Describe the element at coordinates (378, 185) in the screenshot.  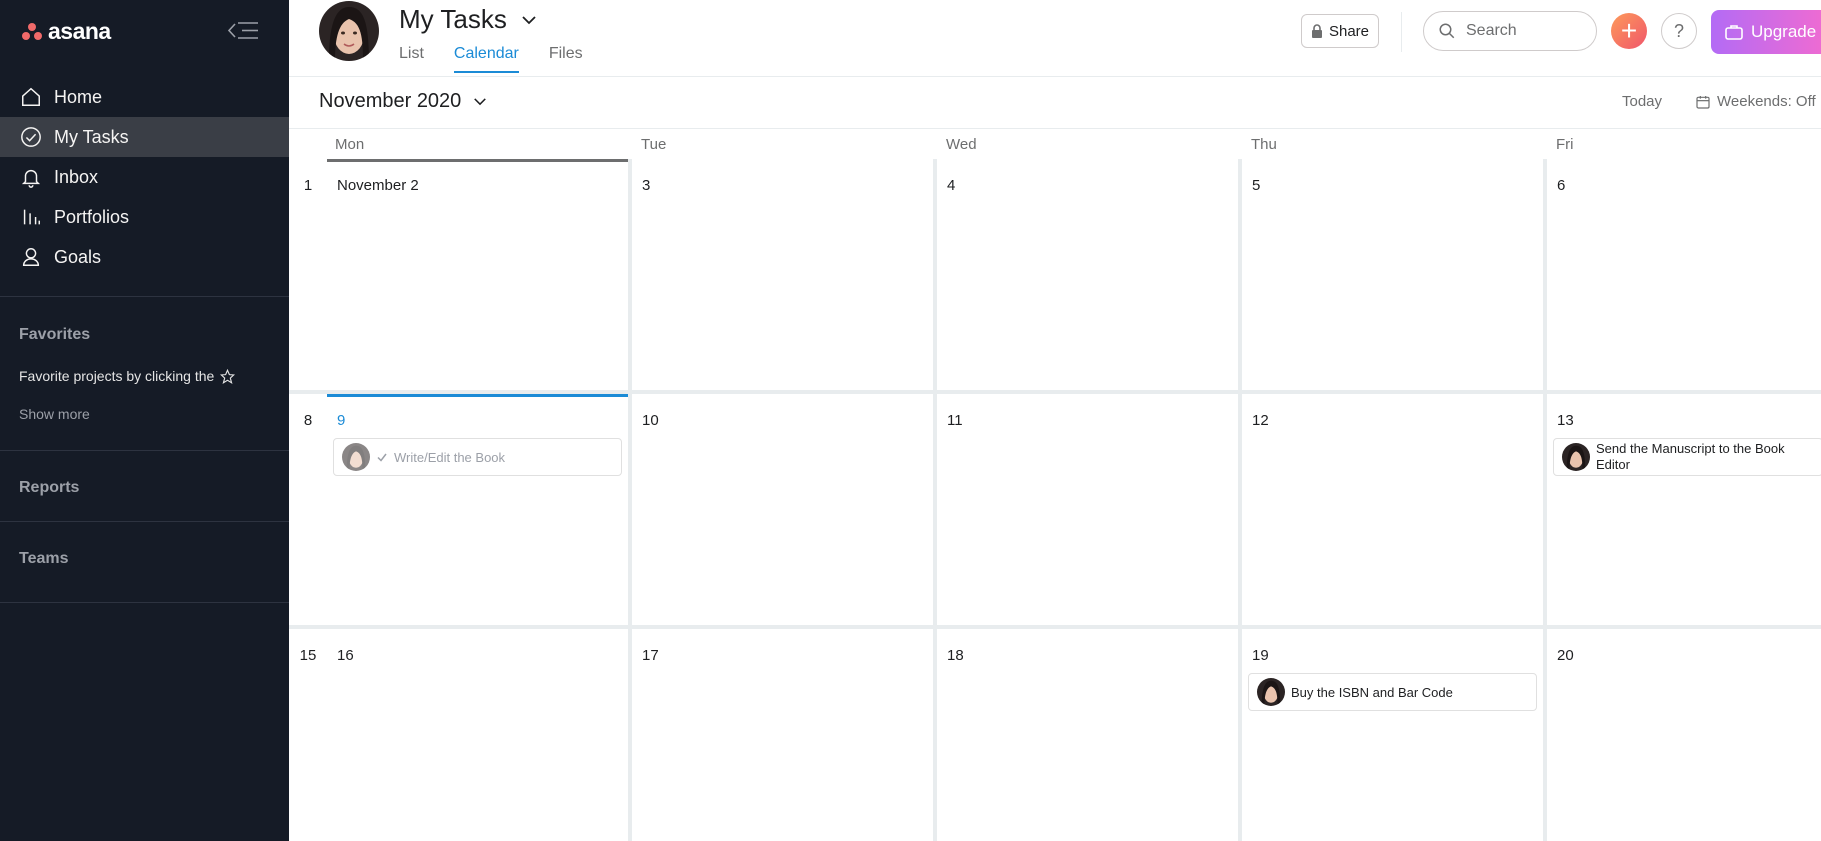
I see `day-number: November 2` at that location.